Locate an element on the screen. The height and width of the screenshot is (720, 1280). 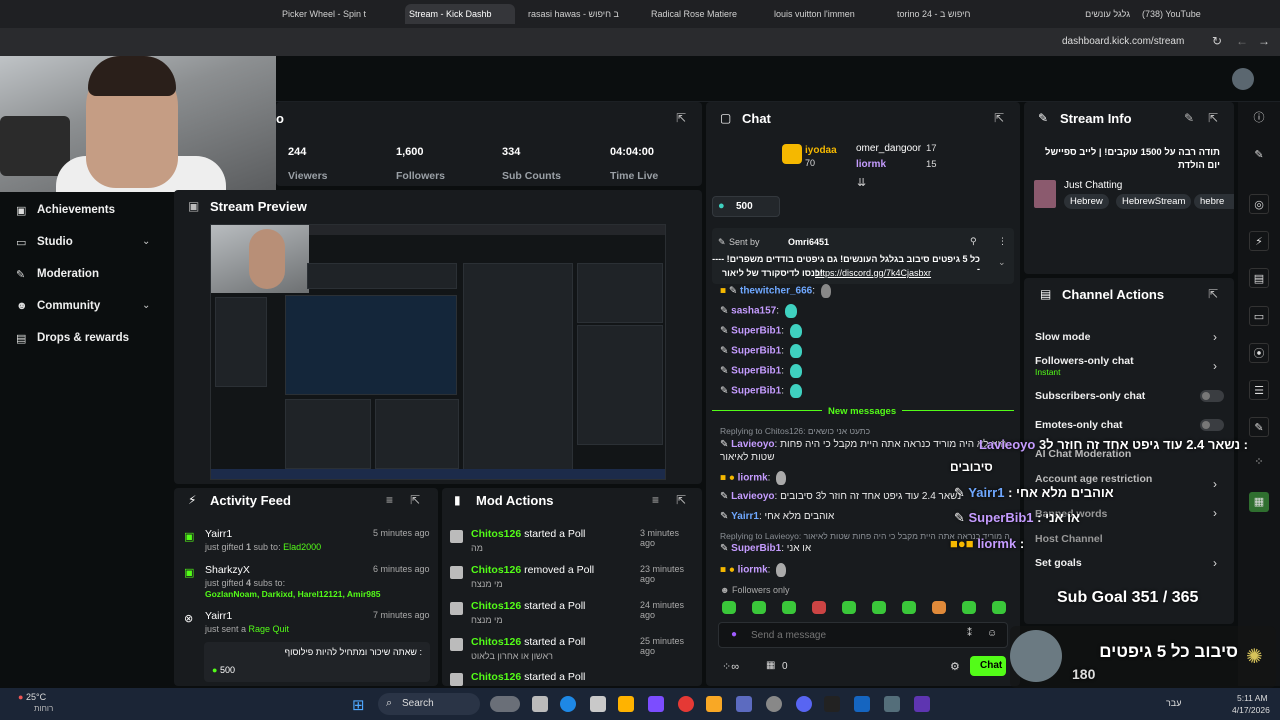
account-age-row: Account age restriction is located at coordinates (1093, 479).